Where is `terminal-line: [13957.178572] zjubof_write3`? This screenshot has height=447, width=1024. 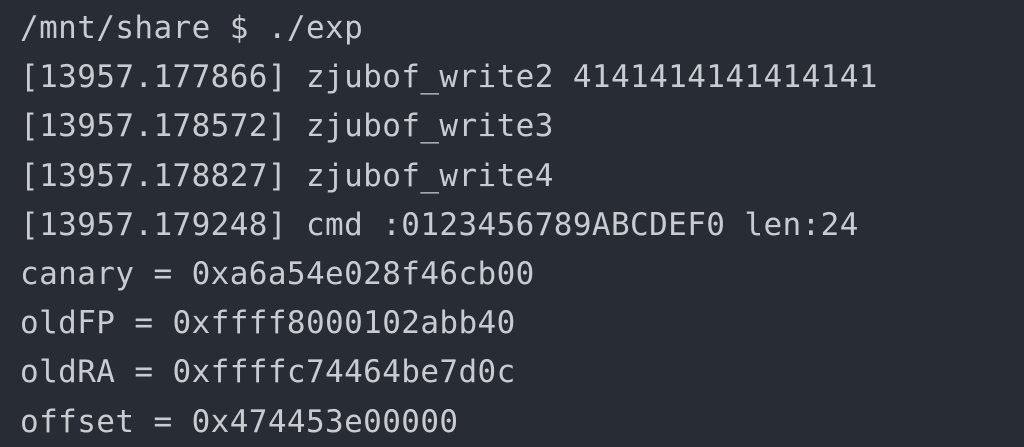 terminal-line: [13957.178572] zjubof_write3 is located at coordinates (287, 126).